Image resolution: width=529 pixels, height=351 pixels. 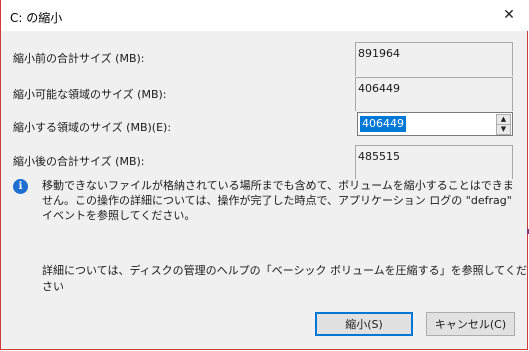 What do you see at coordinates (92, 127) in the screenshot?
I see `shrink-amount-label: 縮小する領域のサイズ (MB)(E):` at bounding box center [92, 127].